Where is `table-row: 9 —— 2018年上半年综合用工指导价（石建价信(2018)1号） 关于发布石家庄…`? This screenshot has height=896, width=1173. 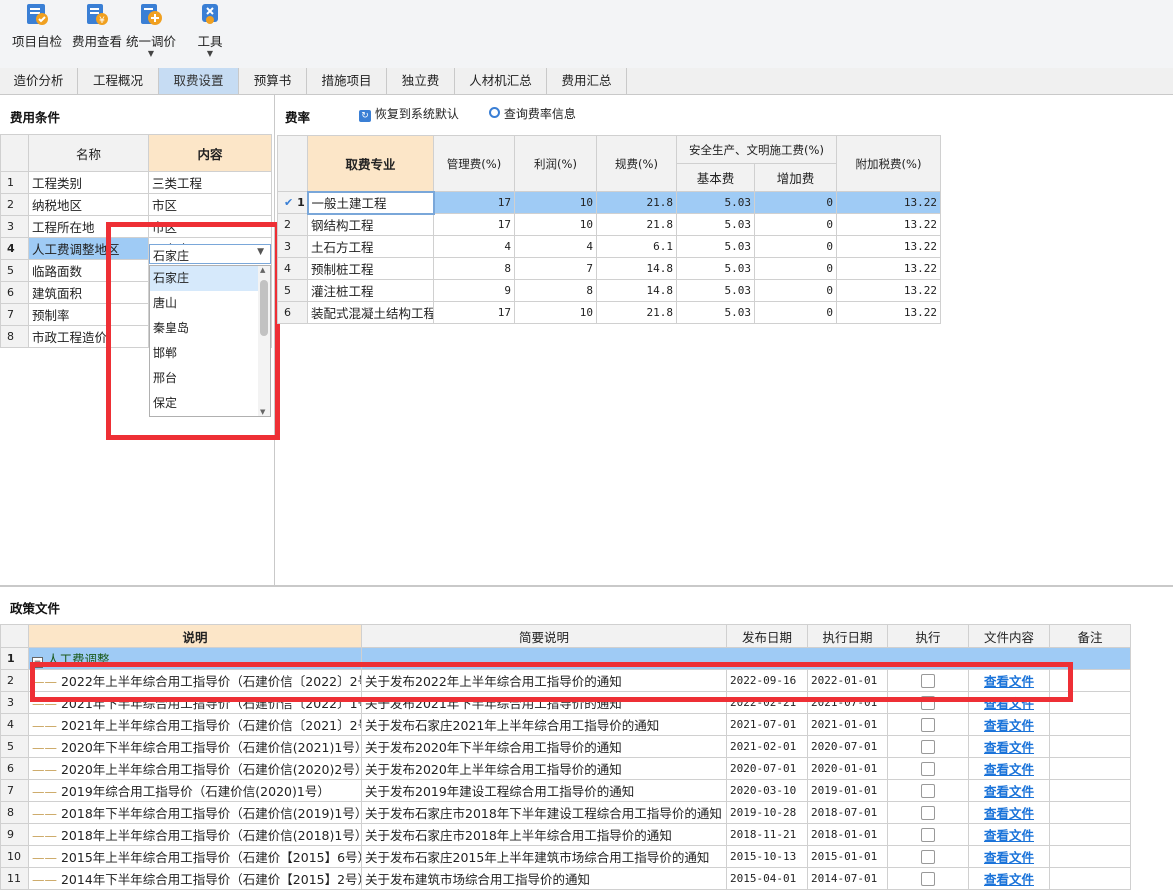 table-row: 9 —— 2018年上半年综合用工指导价（石建价信(2018)1号） 关于发布石家庄… is located at coordinates (565, 834).